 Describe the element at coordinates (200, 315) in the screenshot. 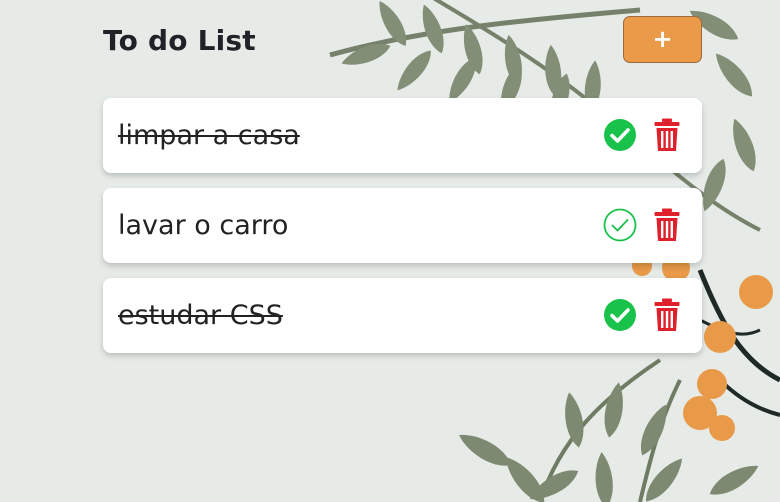

I see `task-text: estudar CSS` at that location.